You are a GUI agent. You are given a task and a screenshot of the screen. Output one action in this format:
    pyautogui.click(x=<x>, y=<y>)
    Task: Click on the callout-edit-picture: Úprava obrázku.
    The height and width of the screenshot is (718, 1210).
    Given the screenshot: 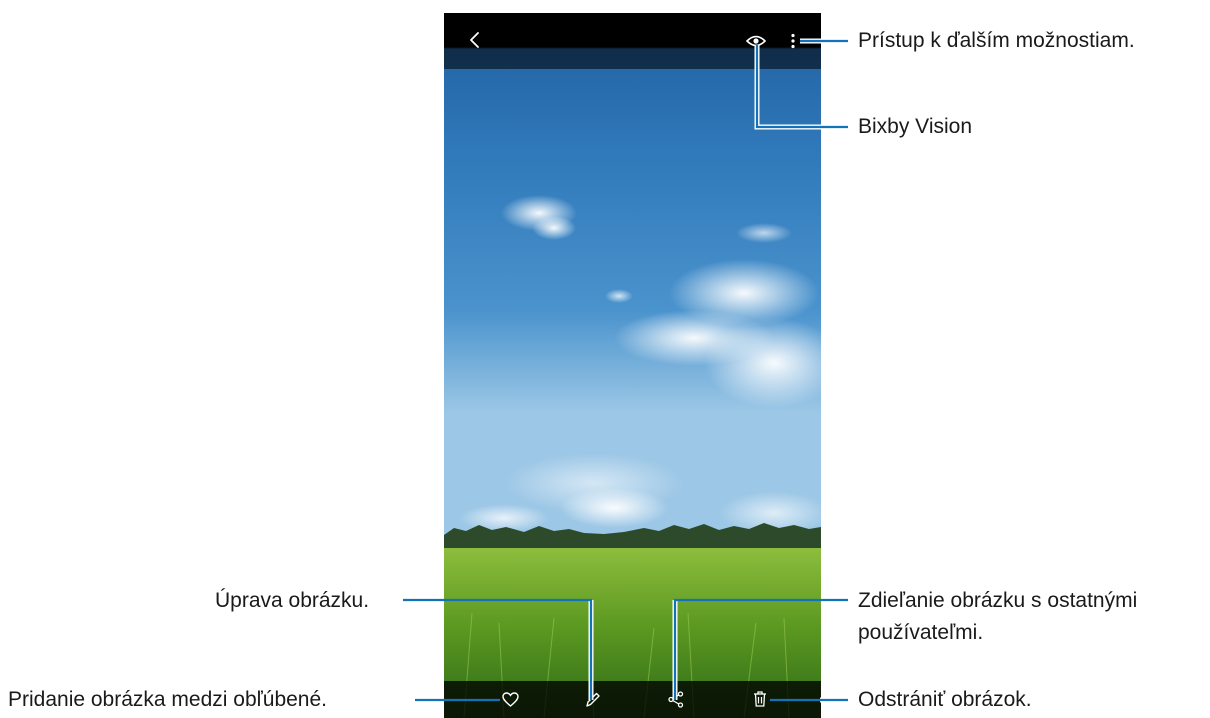 What is the action you would take?
    pyautogui.click(x=292, y=600)
    